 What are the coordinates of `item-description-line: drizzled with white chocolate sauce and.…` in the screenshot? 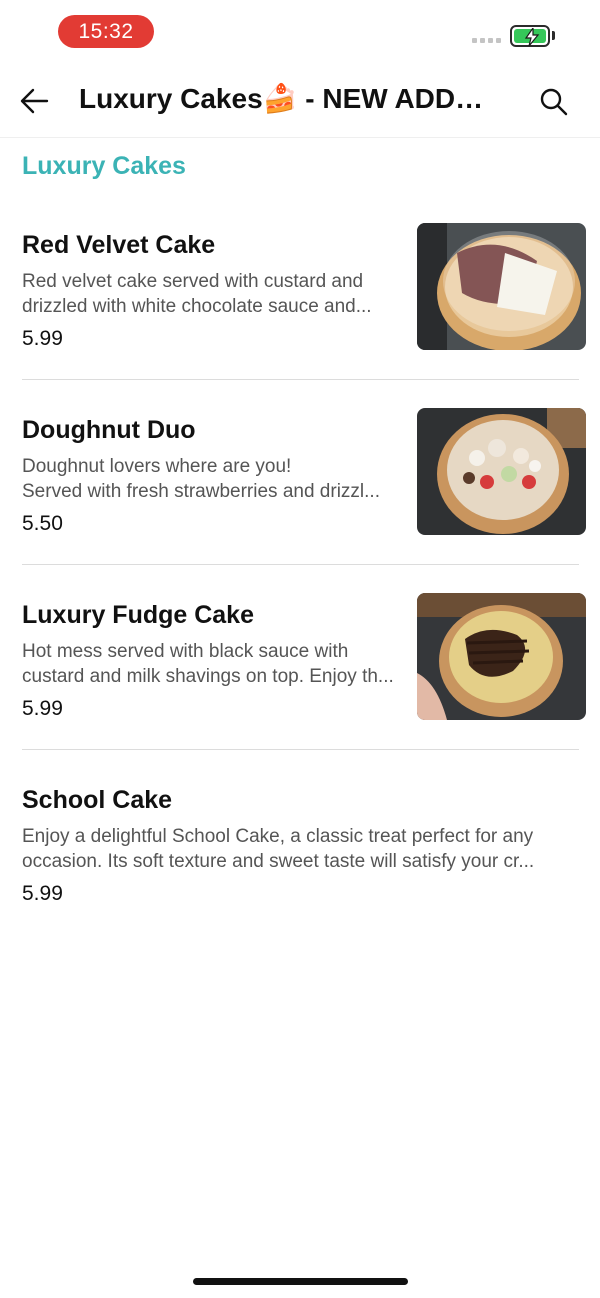 It's located at (197, 306).